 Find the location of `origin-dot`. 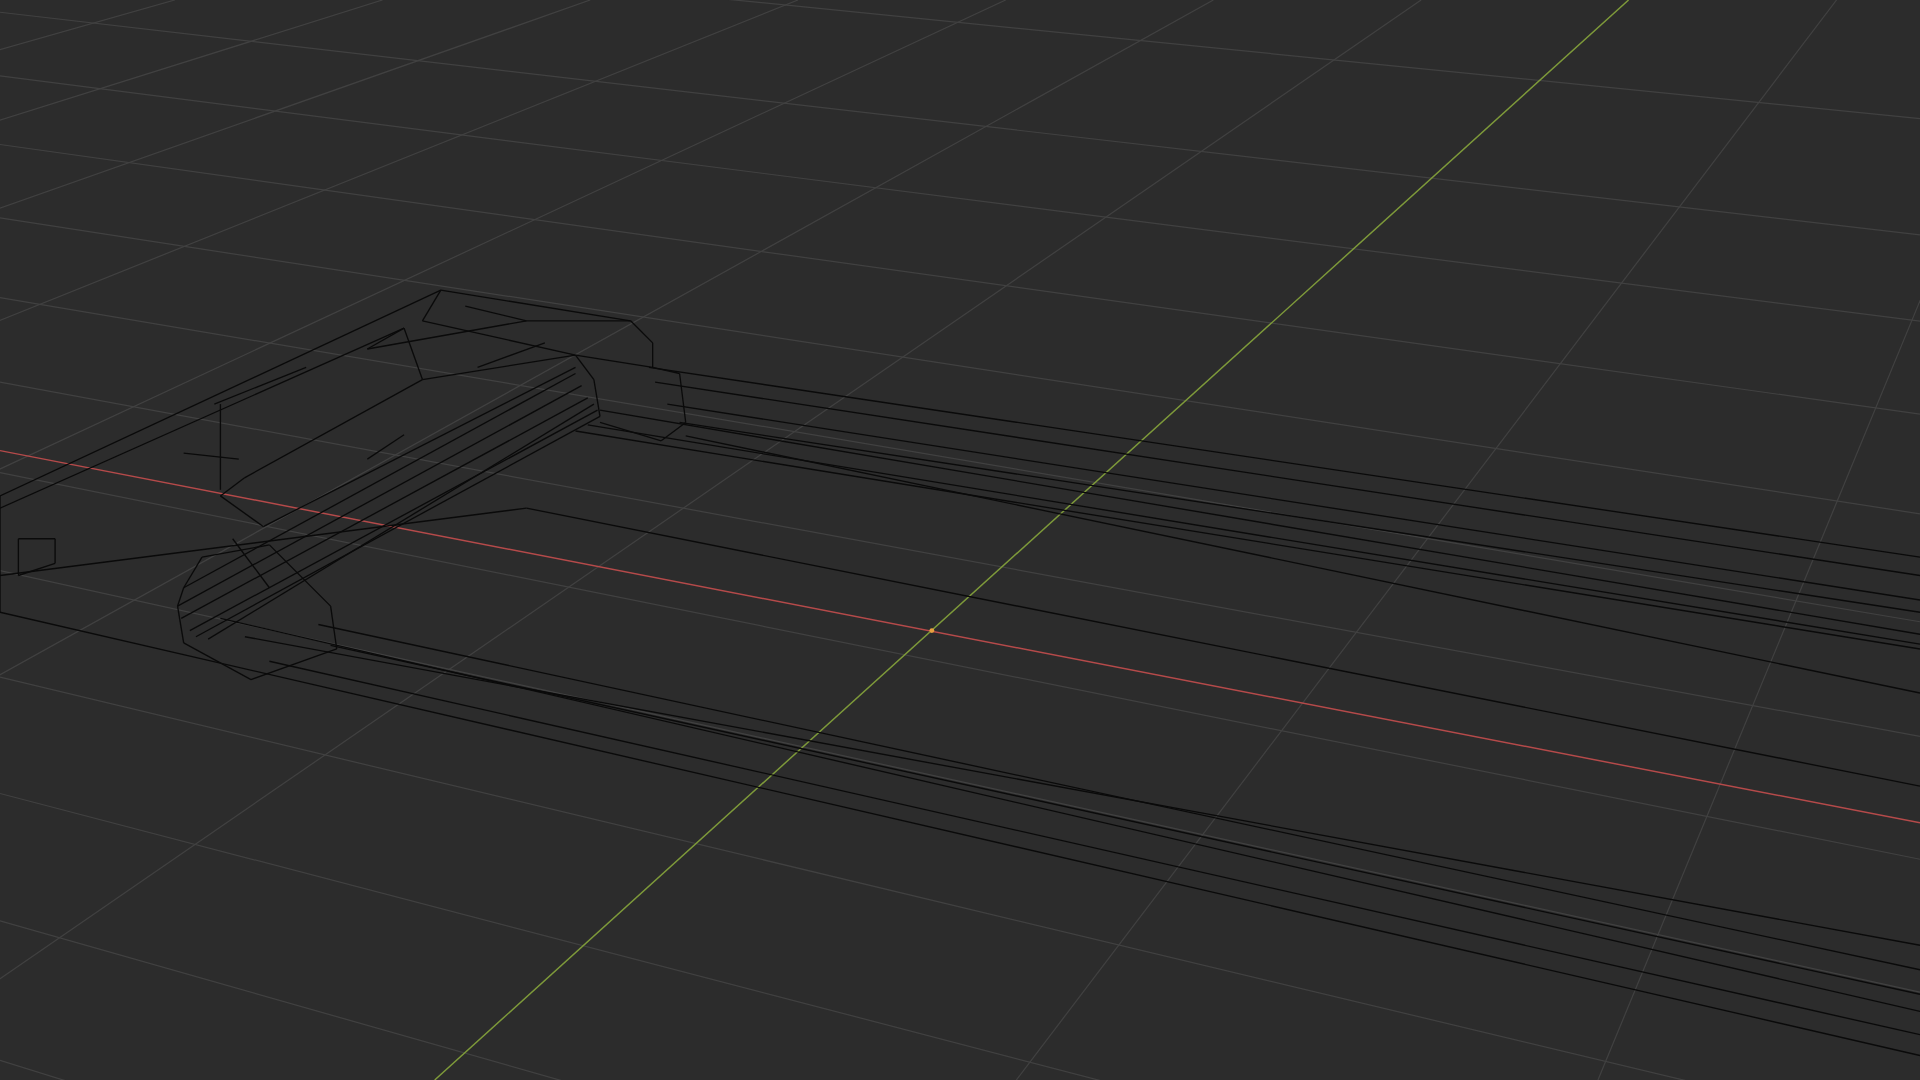

origin-dot is located at coordinates (932, 631).